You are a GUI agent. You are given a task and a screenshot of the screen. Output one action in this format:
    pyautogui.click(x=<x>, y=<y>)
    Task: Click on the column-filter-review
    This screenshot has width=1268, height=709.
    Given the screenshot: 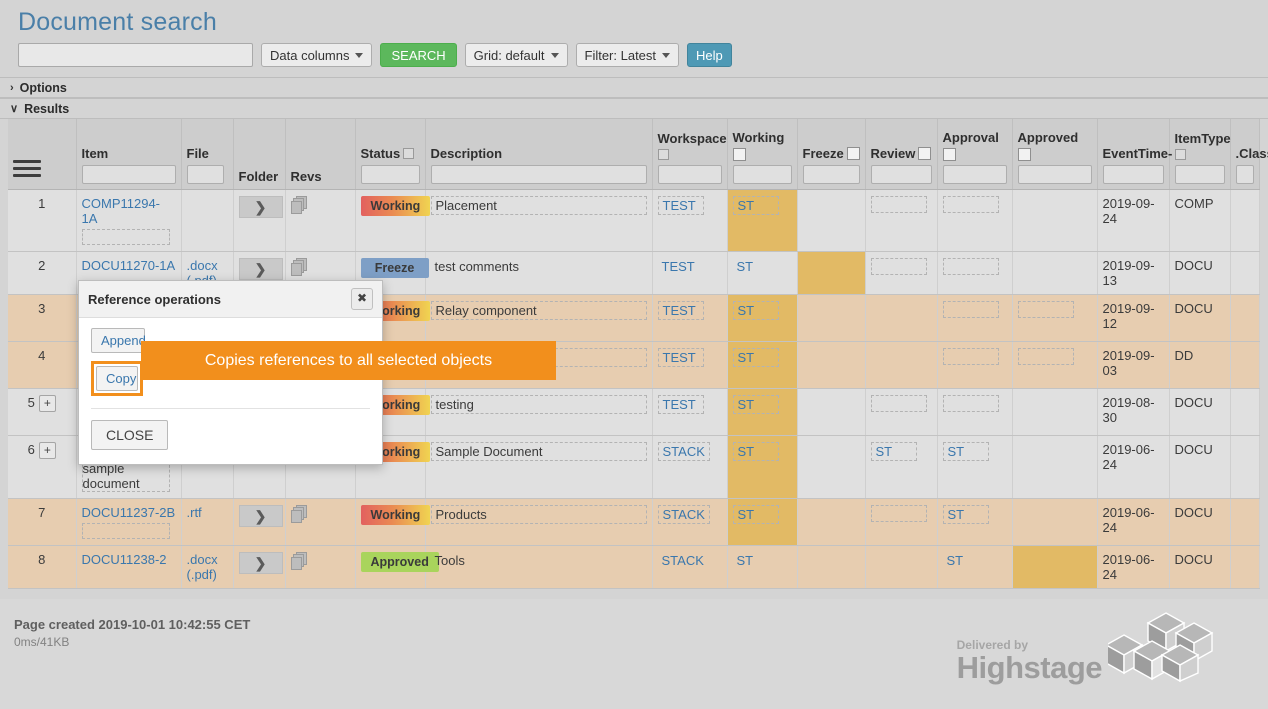 What is the action you would take?
    pyautogui.click(x=901, y=174)
    